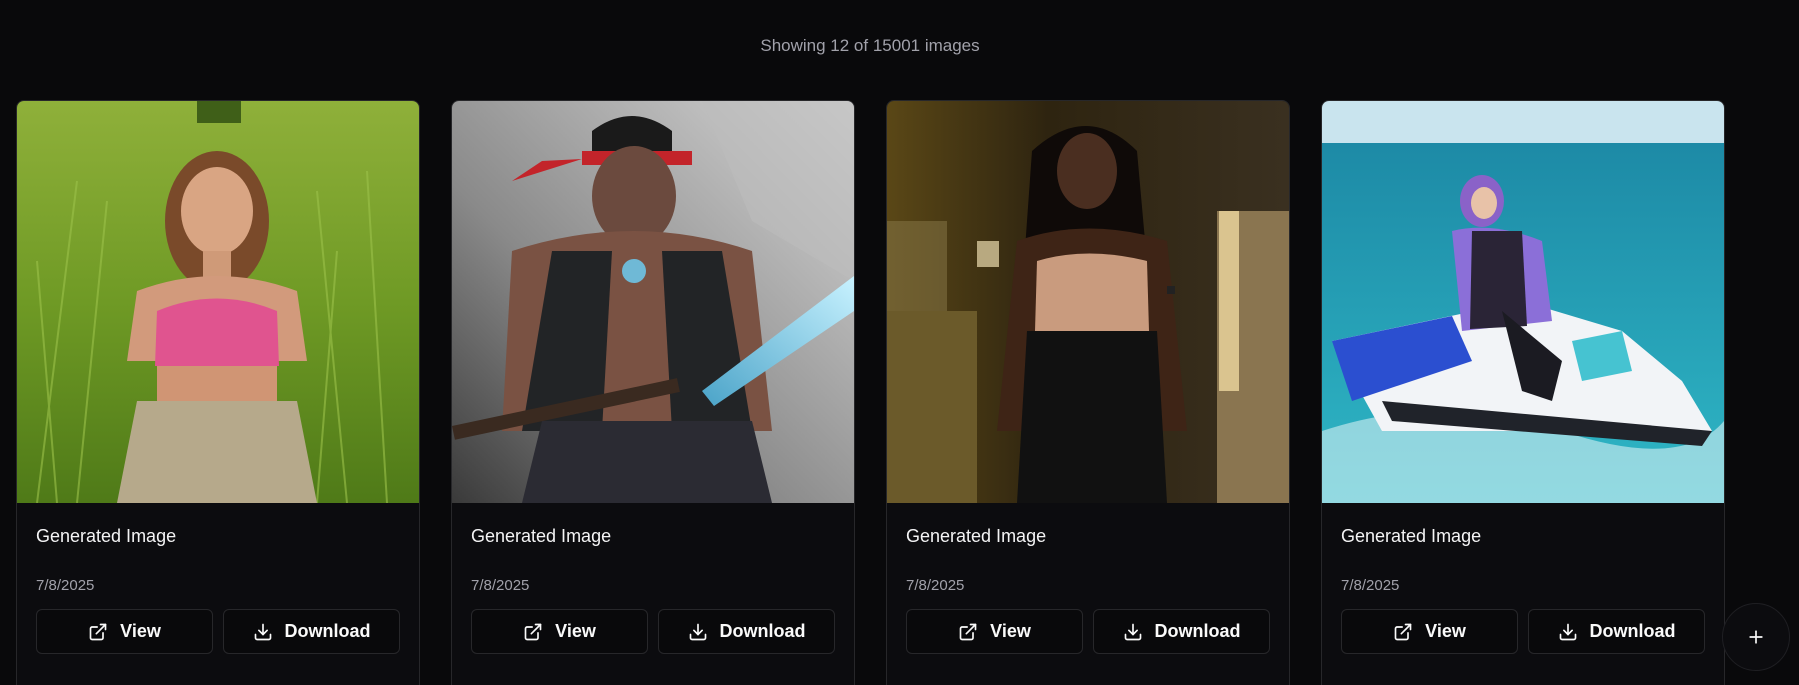 The image size is (1799, 685). I want to click on add-button, so click(1756, 637).